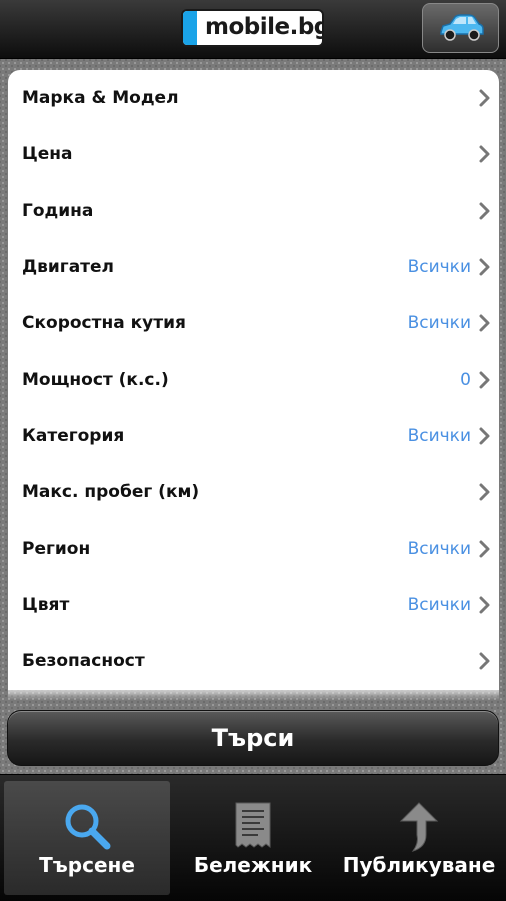  What do you see at coordinates (68, 267) in the screenshot?
I see `filter-label: Двигател` at bounding box center [68, 267].